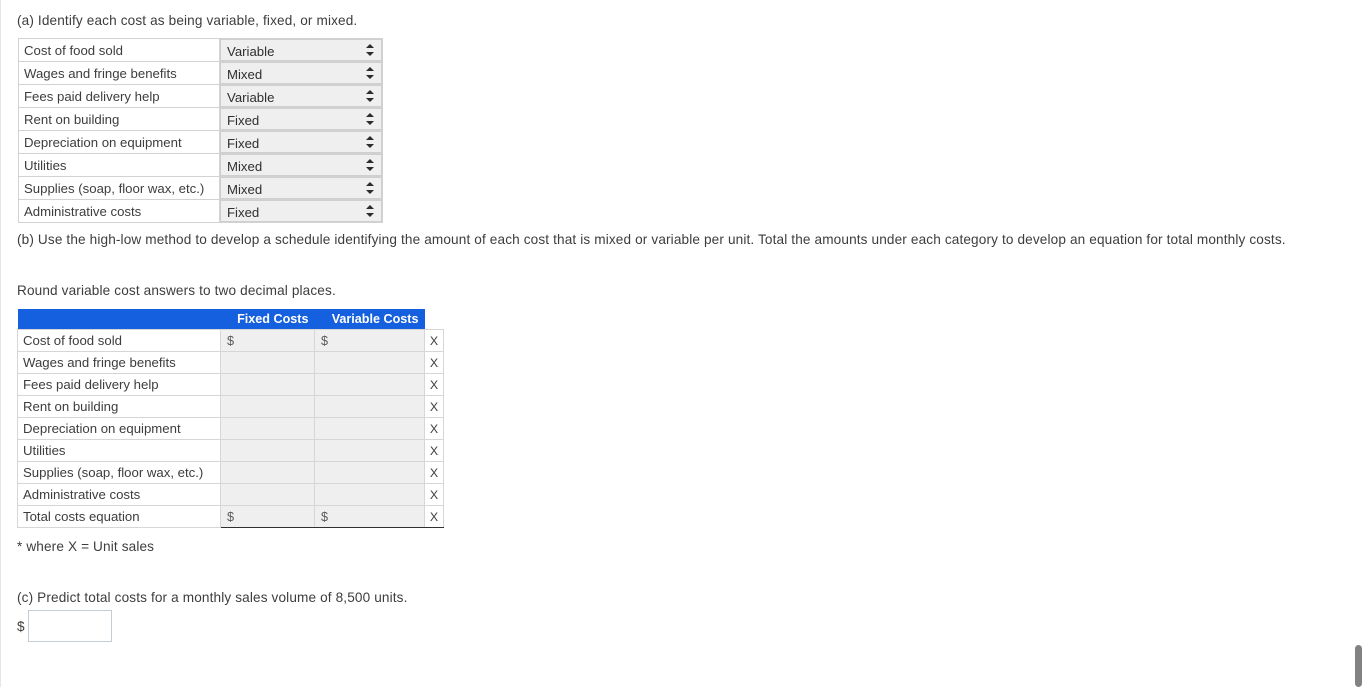 The image size is (1364, 687). I want to click on column-header-variable-costs: Variable Costs, so click(369, 319).